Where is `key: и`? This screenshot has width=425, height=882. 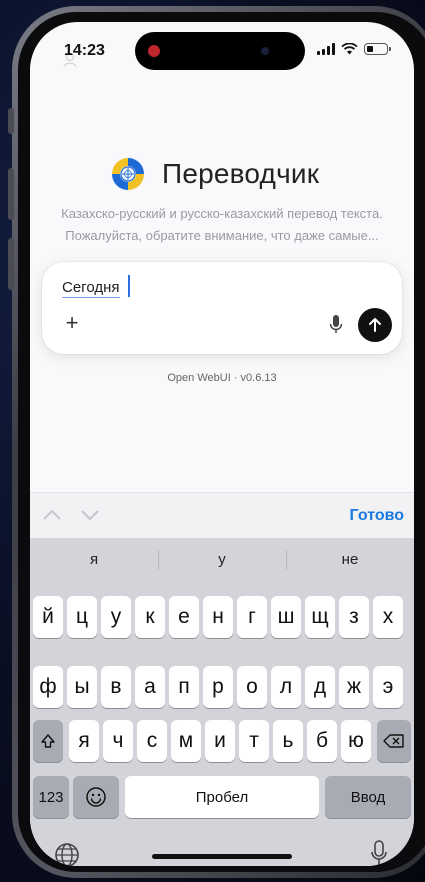
key: и is located at coordinates (220, 741).